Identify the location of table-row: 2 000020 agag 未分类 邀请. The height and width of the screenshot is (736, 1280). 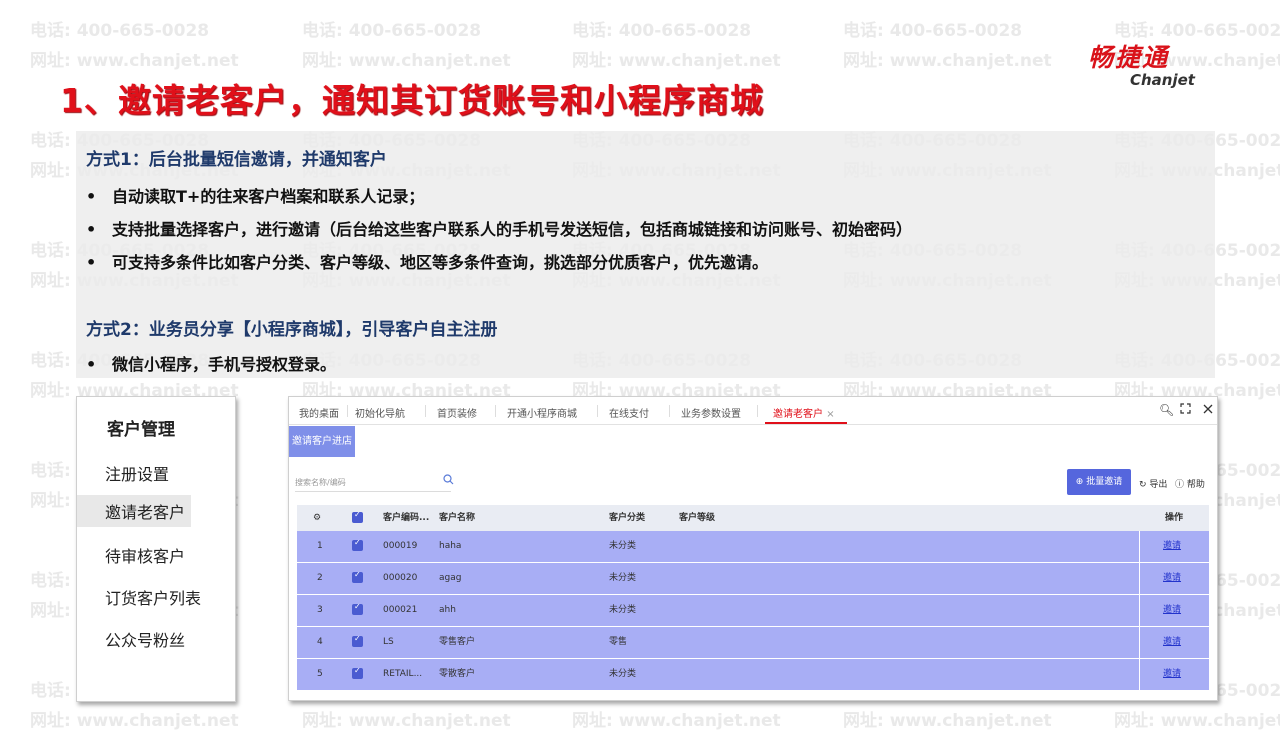
(753, 579).